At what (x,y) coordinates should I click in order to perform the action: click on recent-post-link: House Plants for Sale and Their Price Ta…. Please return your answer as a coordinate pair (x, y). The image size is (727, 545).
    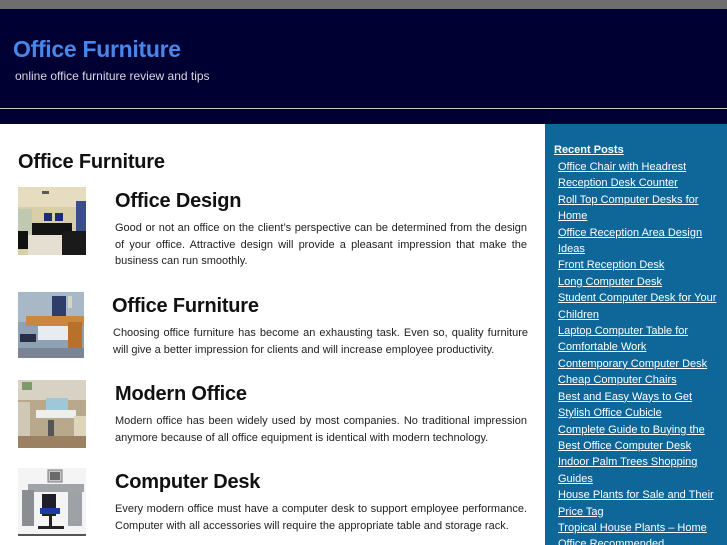
    Looking at the image, I should click on (636, 503).